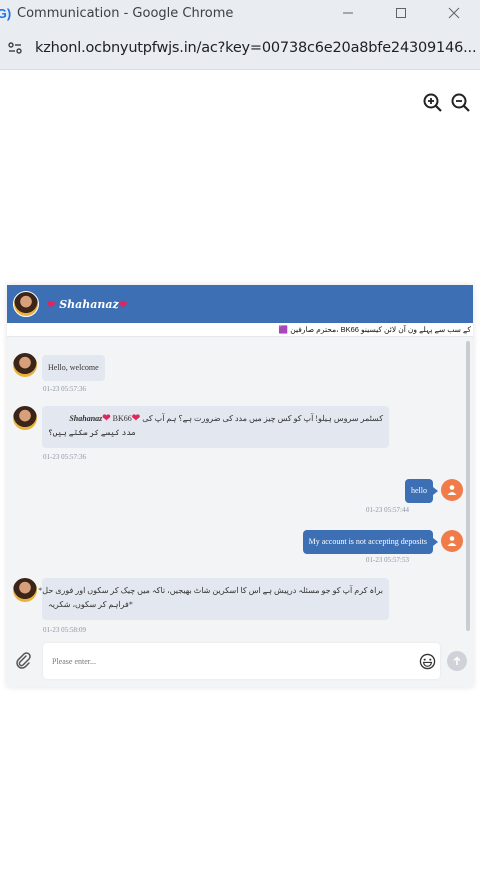 This screenshot has width=480, height=895. I want to click on close-icon, so click(453, 13).